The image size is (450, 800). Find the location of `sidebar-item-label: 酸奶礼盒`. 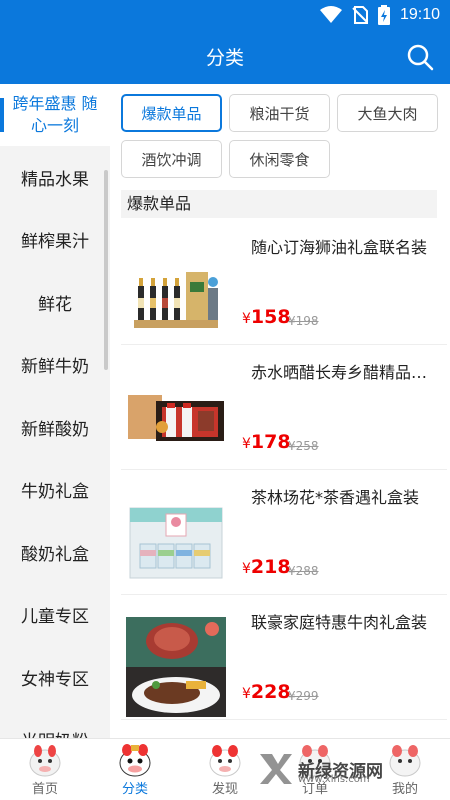

sidebar-item-label: 酸奶礼盒 is located at coordinates (55, 554).